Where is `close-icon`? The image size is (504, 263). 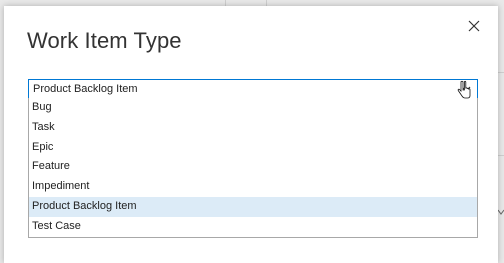 close-icon is located at coordinates (474, 26).